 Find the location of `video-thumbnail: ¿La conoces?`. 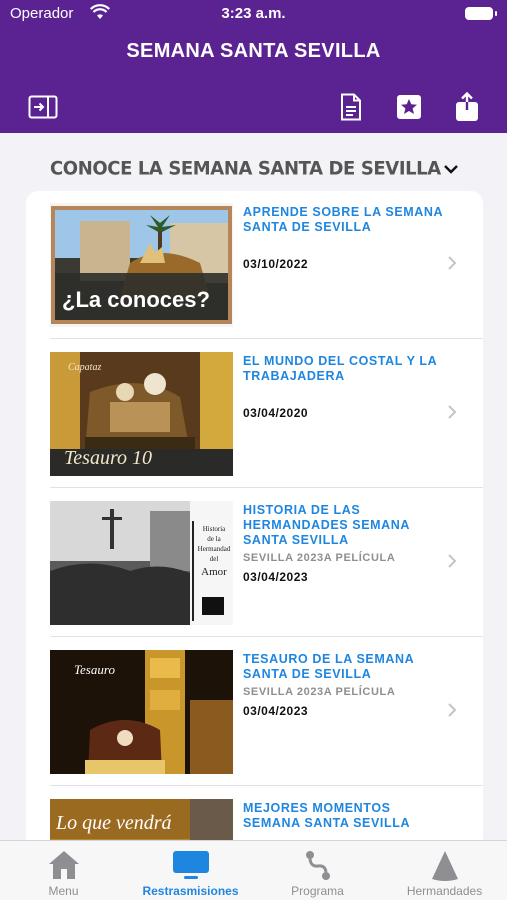

video-thumbnail: ¿La conoces? is located at coordinates (141, 265).